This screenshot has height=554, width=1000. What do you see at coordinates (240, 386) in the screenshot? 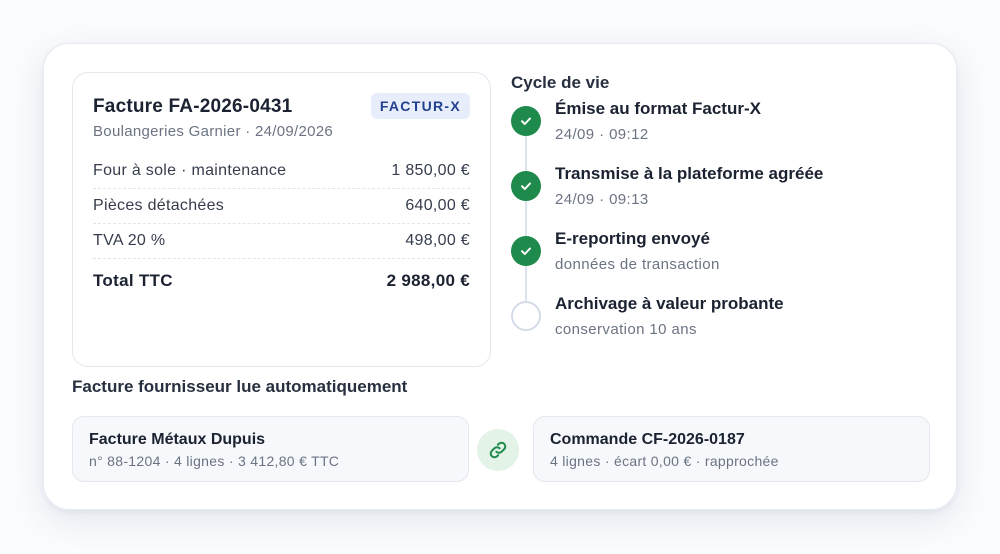
I see `supplier-section-title: Facture fournisseur lue automatiquement` at bounding box center [240, 386].